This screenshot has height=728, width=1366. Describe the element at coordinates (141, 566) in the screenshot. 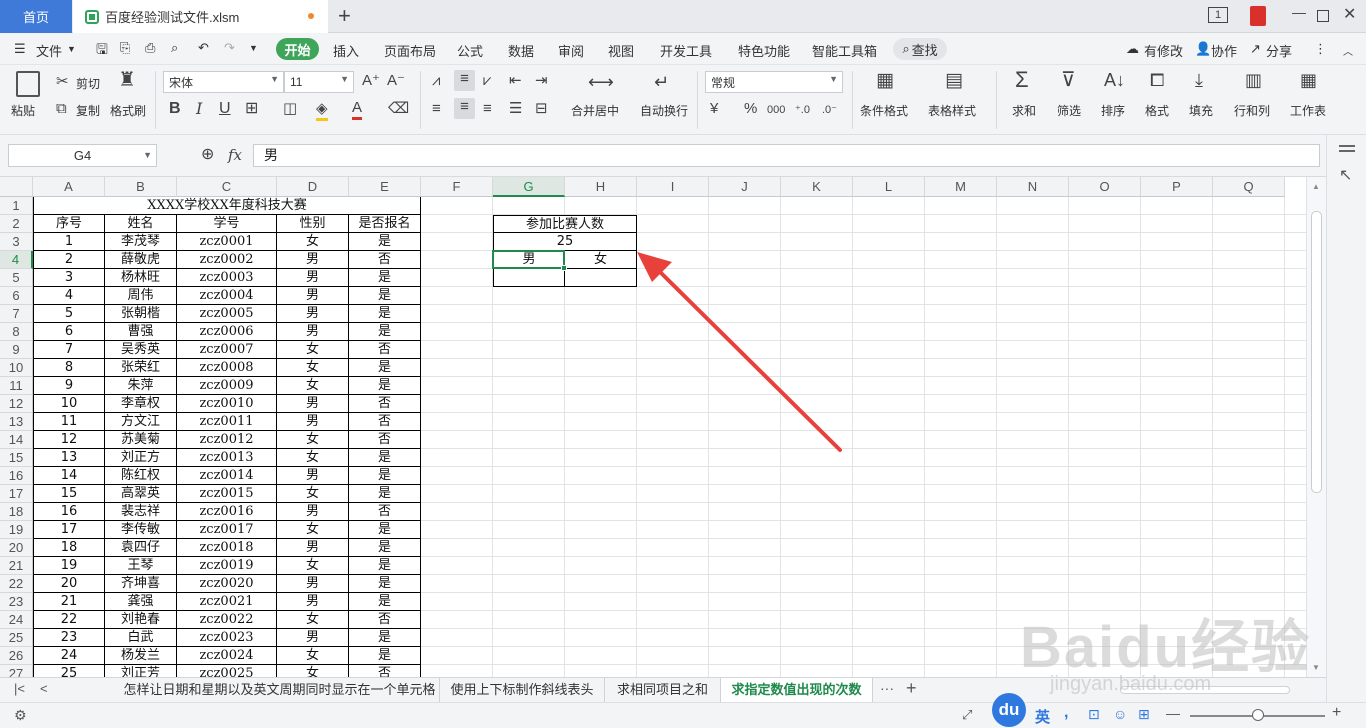

I see `table-cell: 王琴` at that location.